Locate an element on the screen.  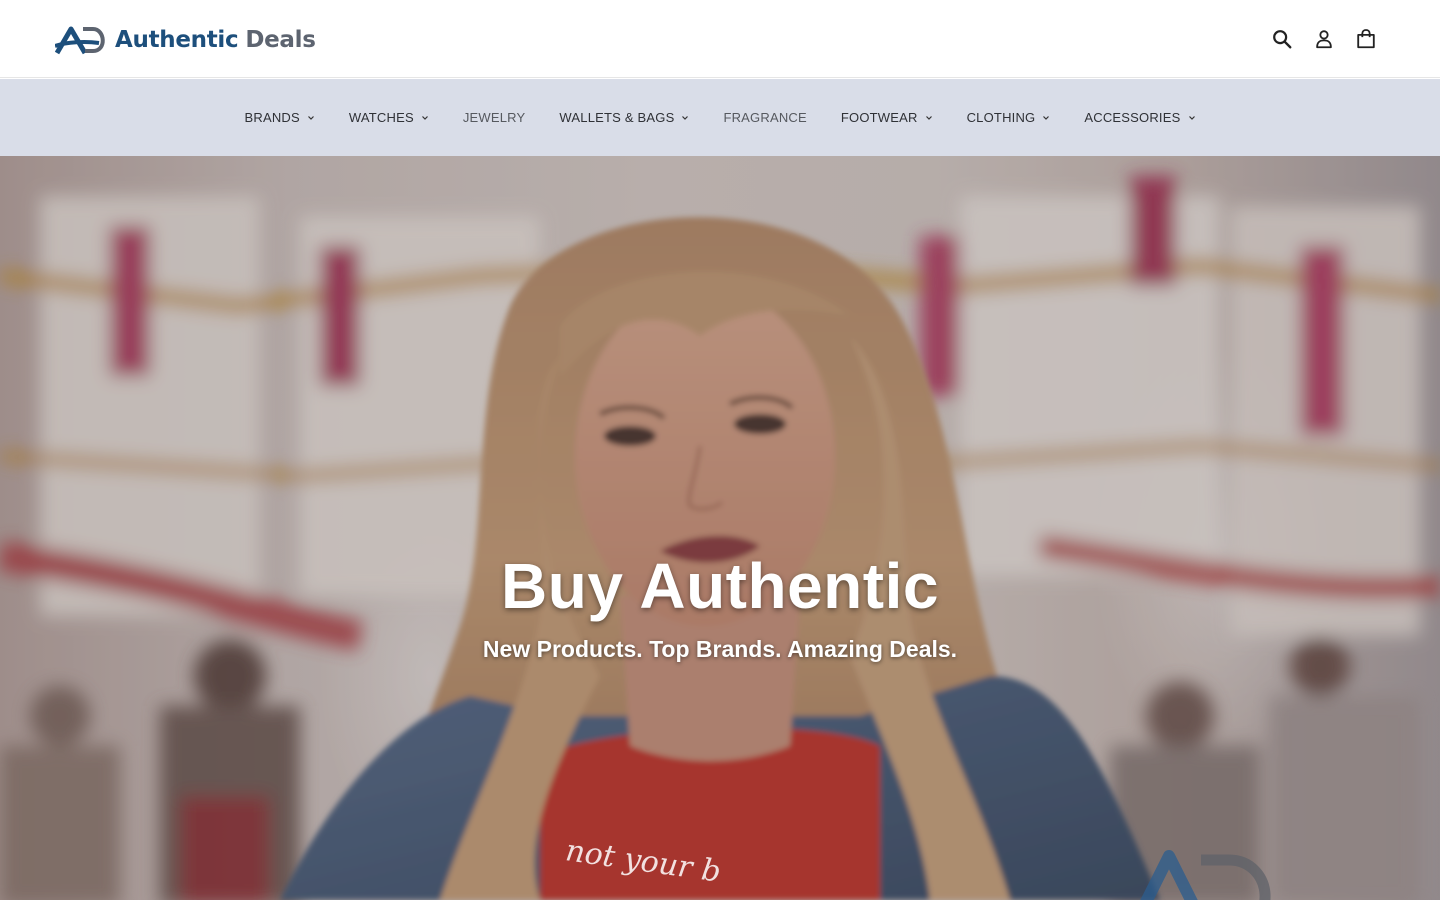
nav-item-label: BRANDS is located at coordinates (272, 117).